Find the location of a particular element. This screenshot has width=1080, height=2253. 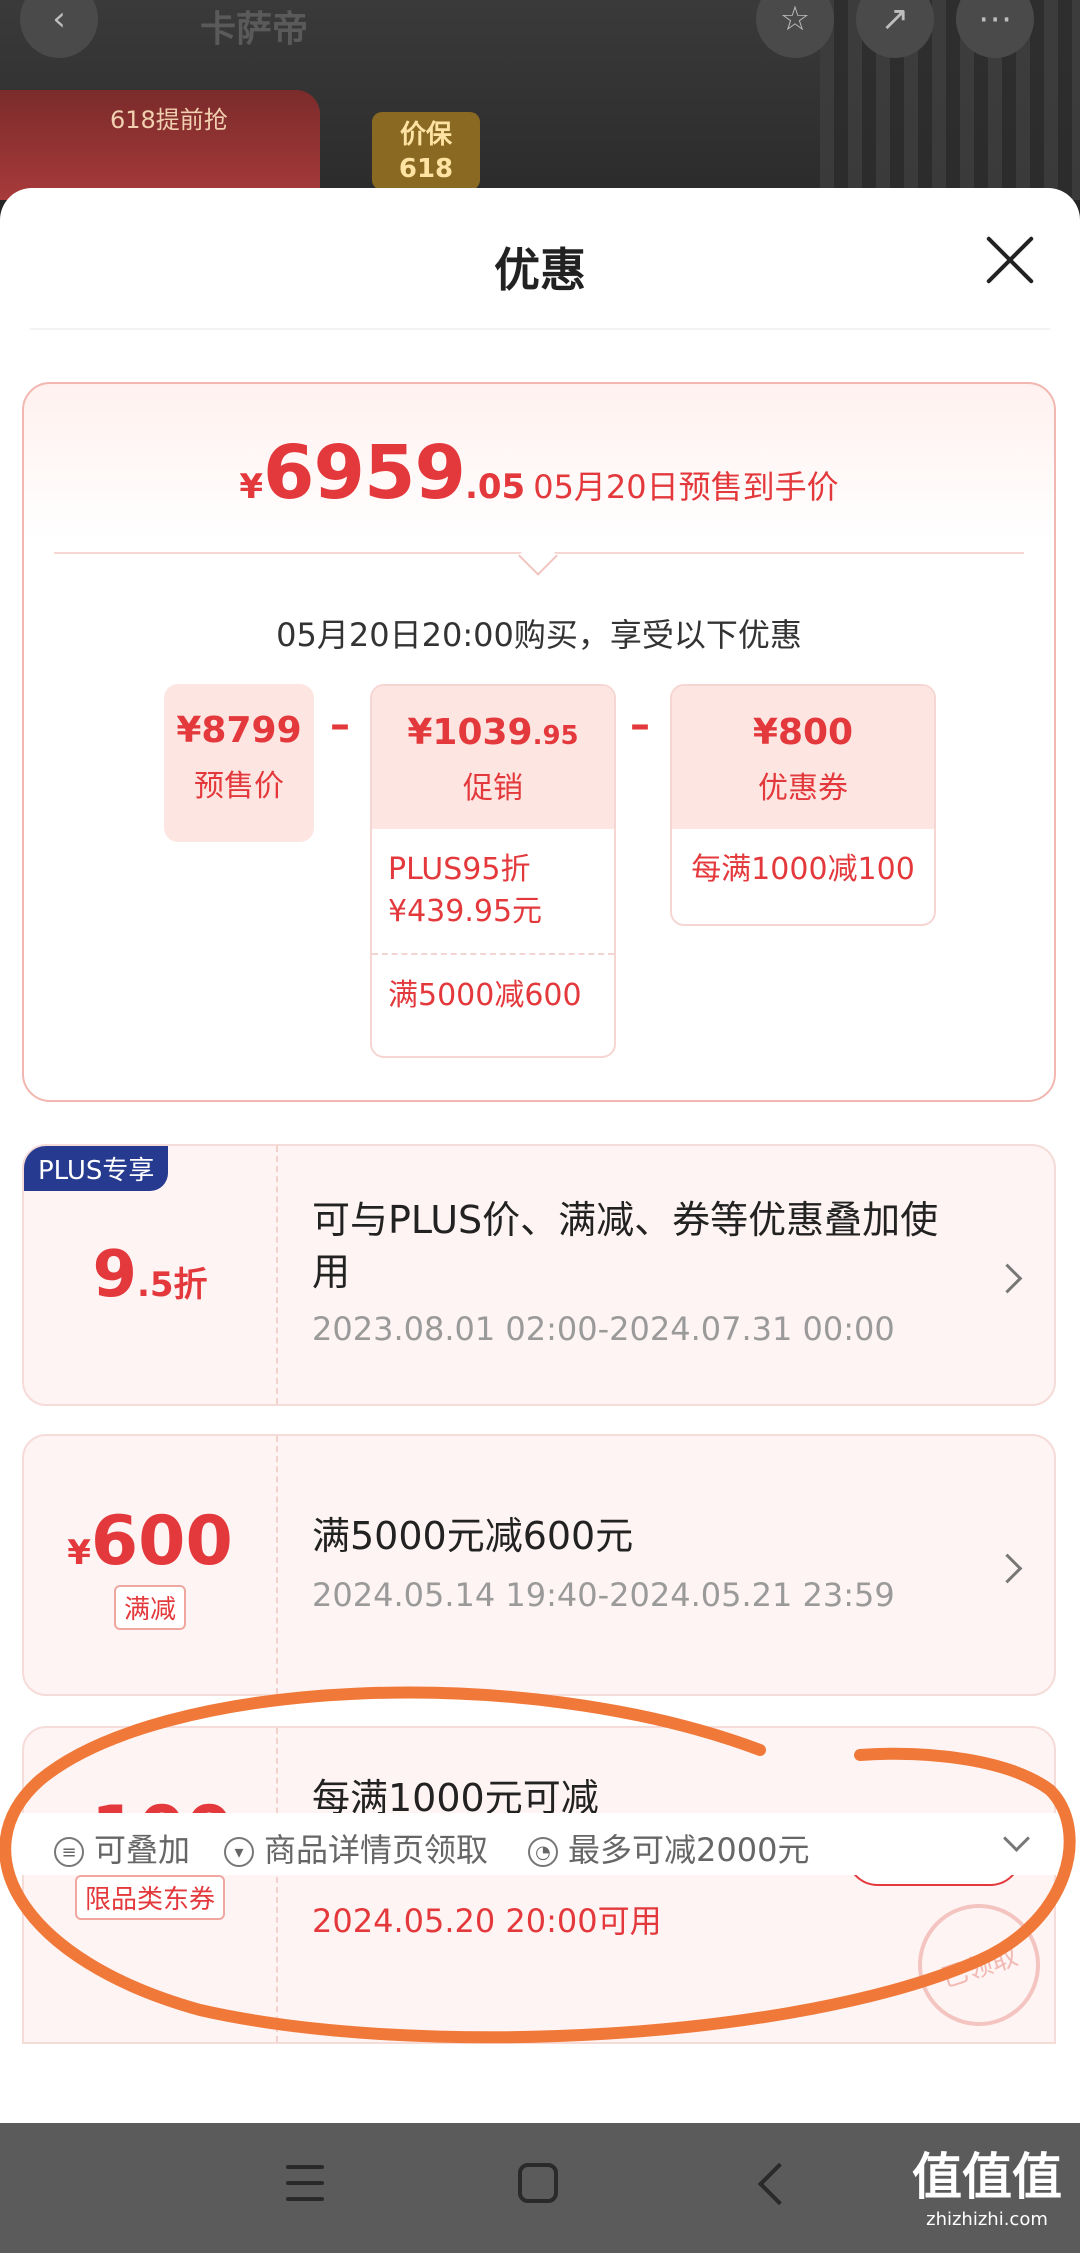

watermark-url: zhizhizhi.com is located at coordinates (987, 2219).